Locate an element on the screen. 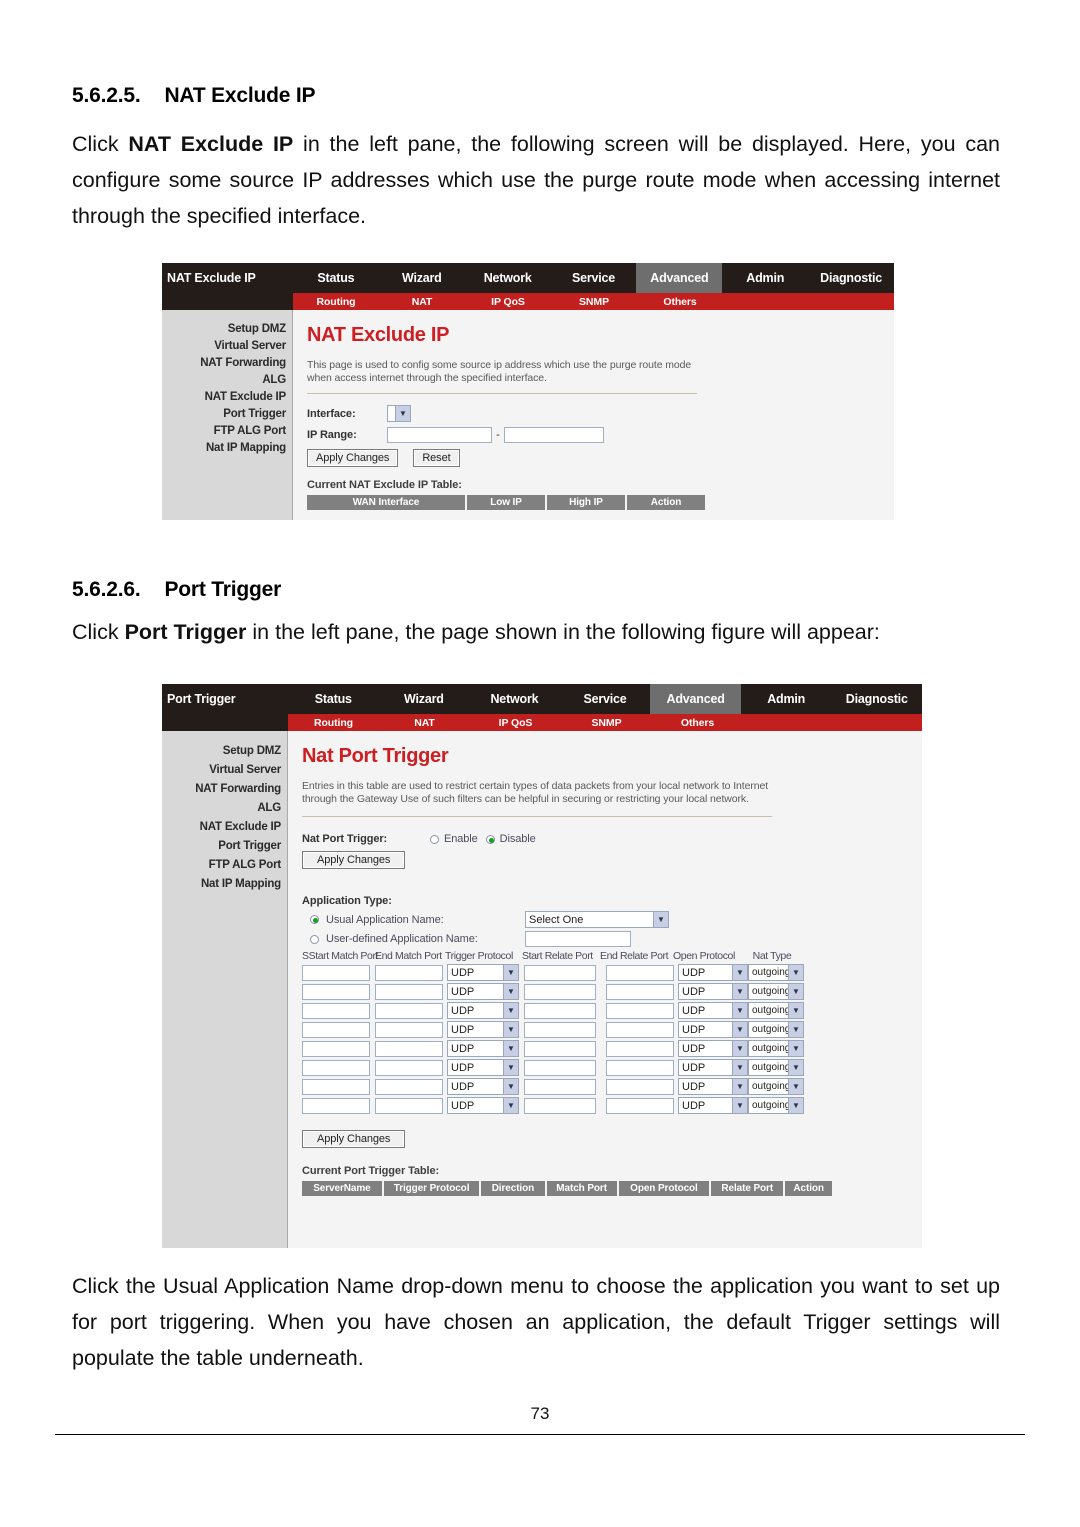 The height and width of the screenshot is (1527, 1080). shot2-nav-status: Status is located at coordinates (333, 699).